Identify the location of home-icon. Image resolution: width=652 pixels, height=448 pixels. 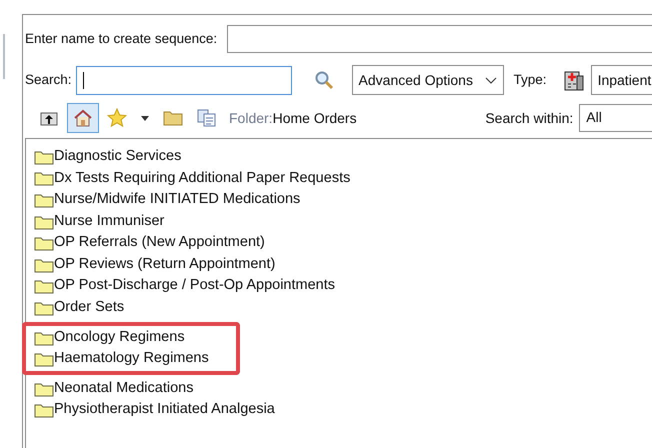
(83, 118).